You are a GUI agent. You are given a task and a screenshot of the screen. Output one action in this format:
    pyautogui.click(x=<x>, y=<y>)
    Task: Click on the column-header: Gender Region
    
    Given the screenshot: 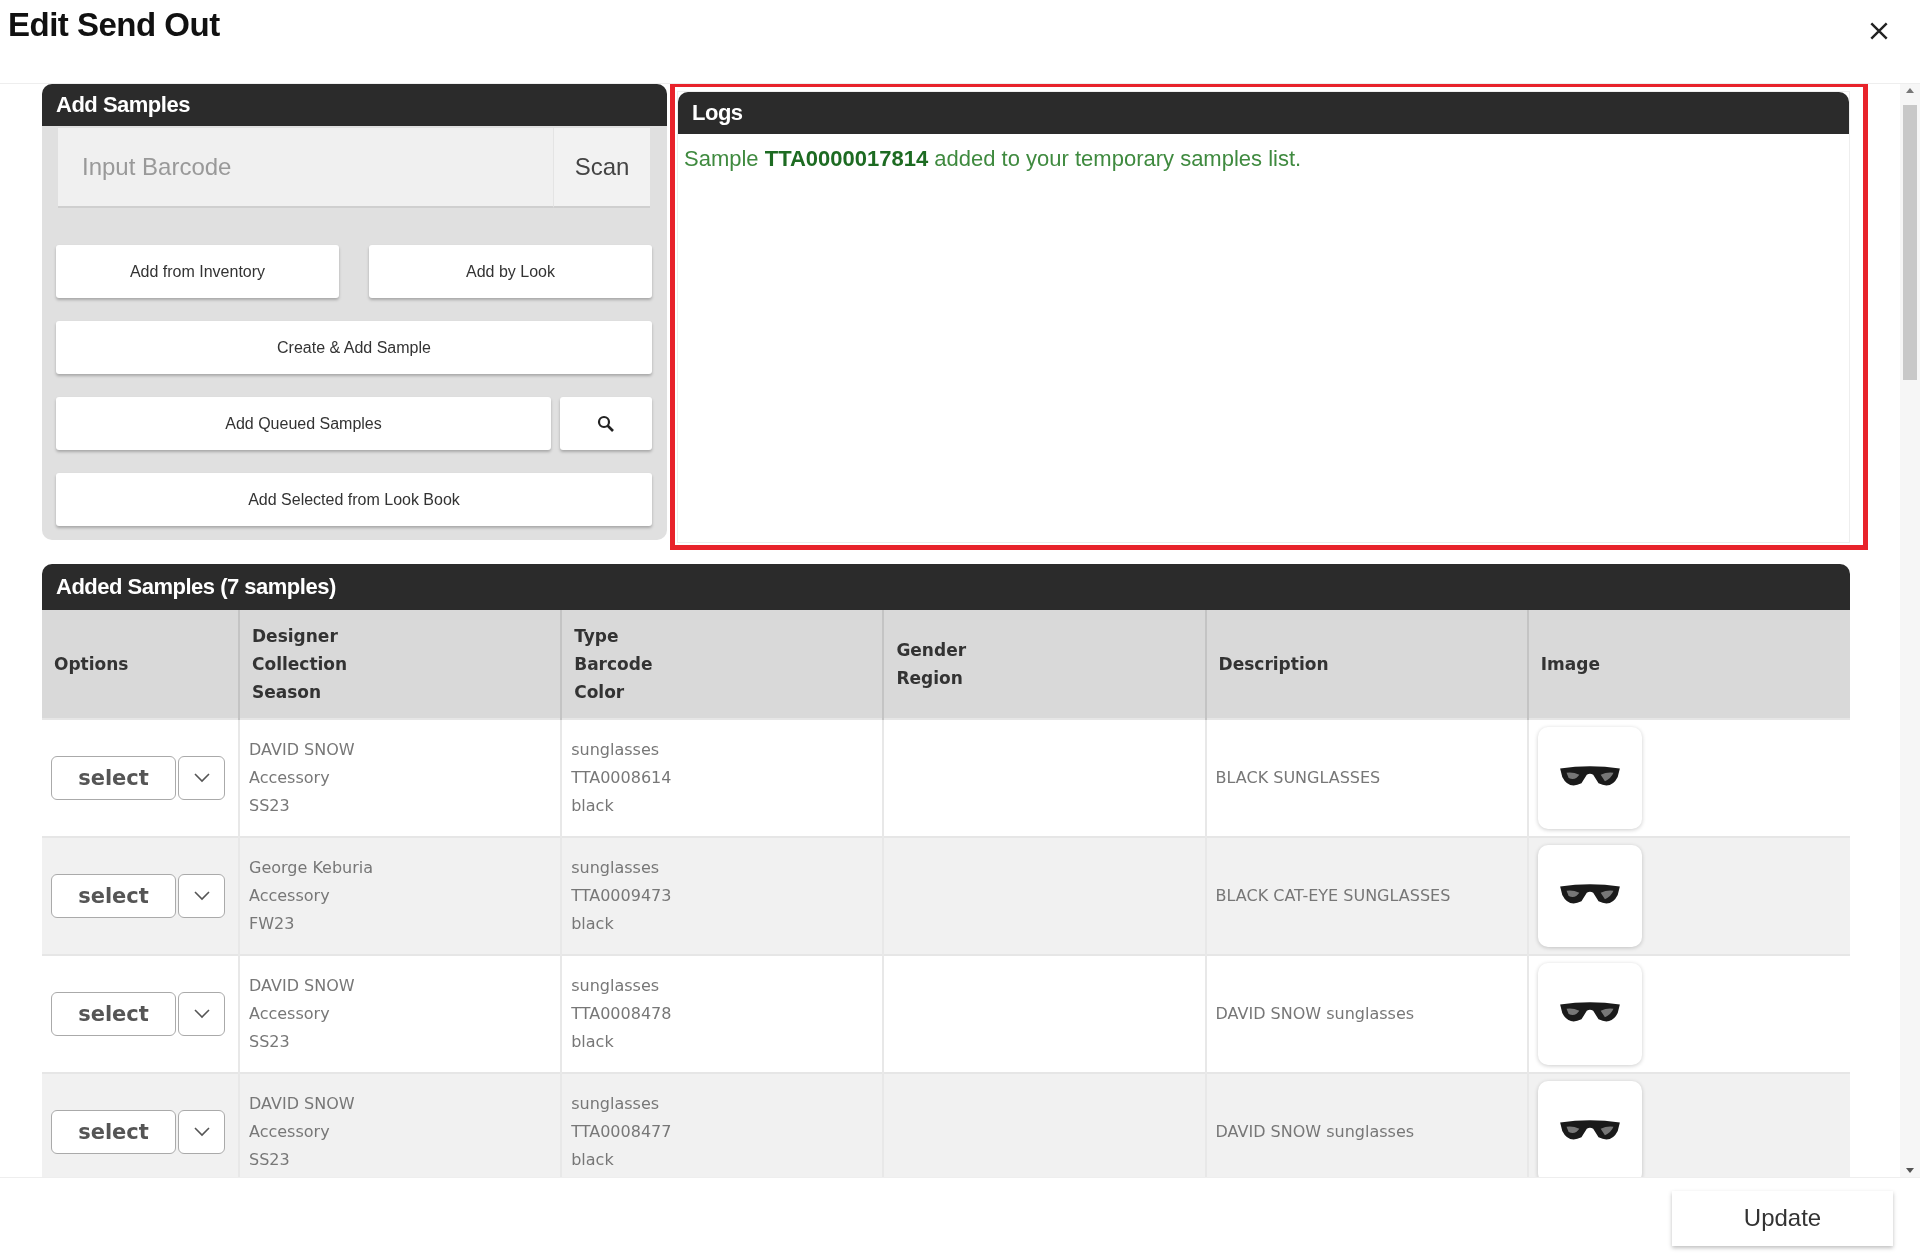 What is the action you would take?
    pyautogui.click(x=1044, y=664)
    